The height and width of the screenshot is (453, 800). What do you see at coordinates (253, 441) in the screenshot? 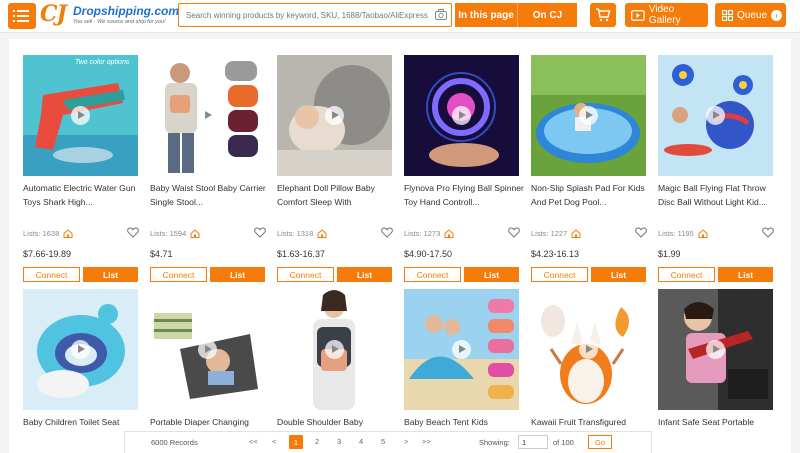
I see `first-page-button: <<` at bounding box center [253, 441].